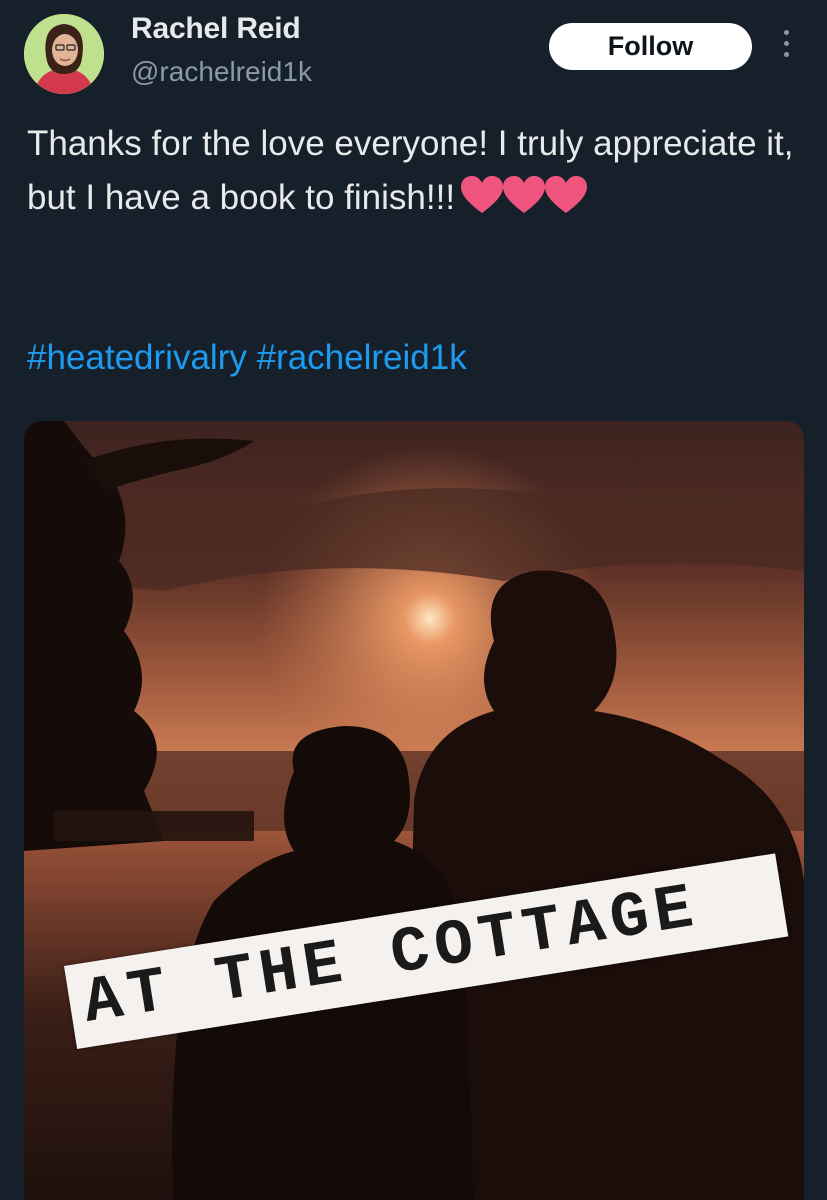 Image resolution: width=827 pixels, height=1200 pixels. I want to click on avatar, so click(64, 54).